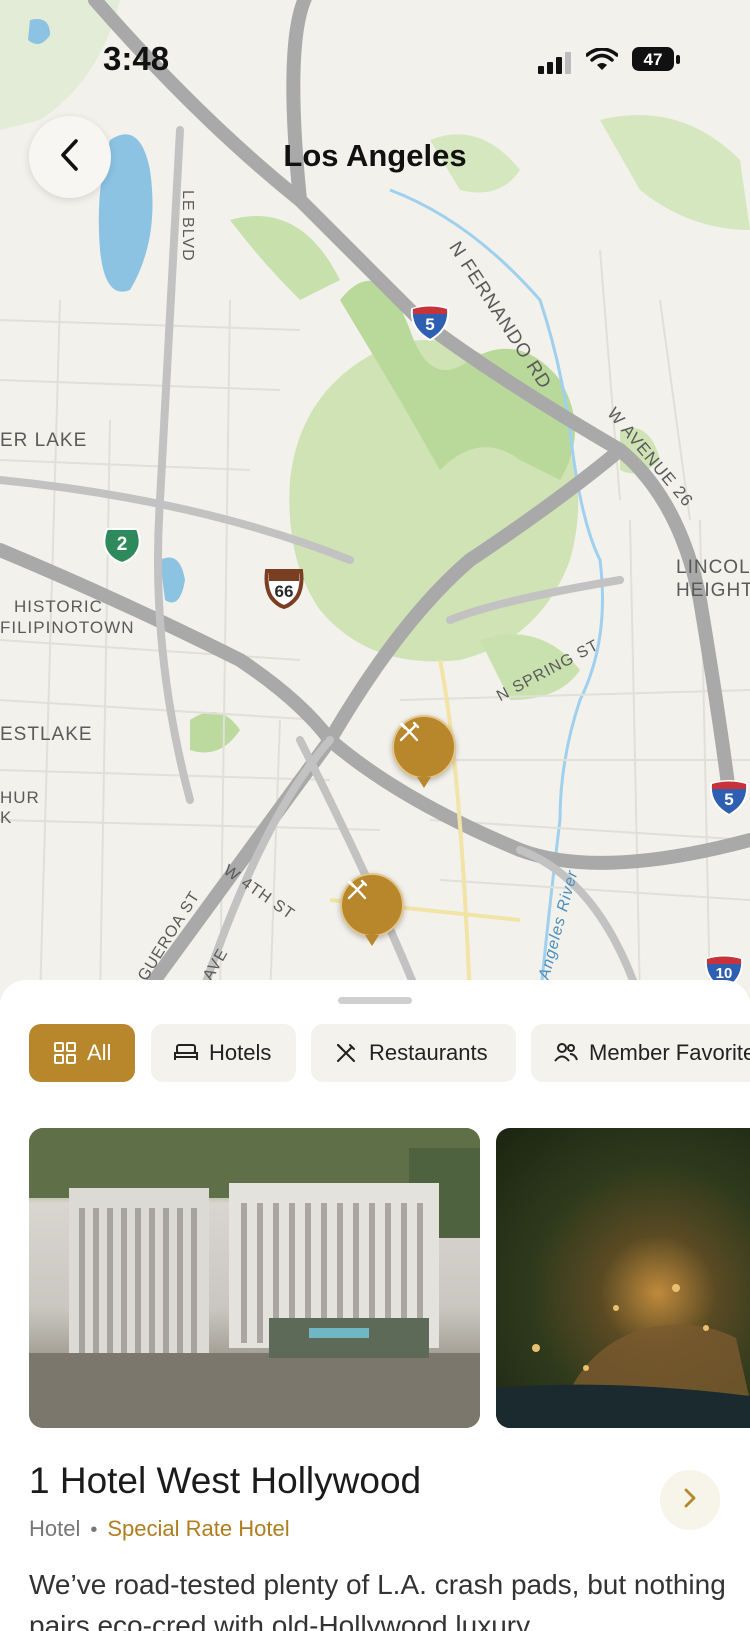 This screenshot has width=750, height=1631. I want to click on neighborhood-label-estlake: ESTLAKE, so click(46, 734).